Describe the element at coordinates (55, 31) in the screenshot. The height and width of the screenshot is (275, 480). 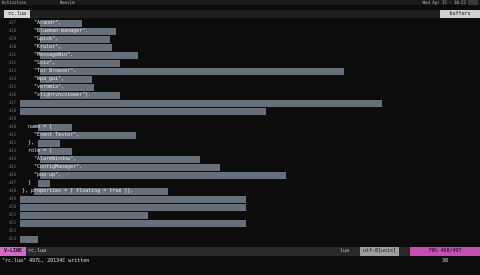
I see `code-text: "Blueman-manager",` at that location.